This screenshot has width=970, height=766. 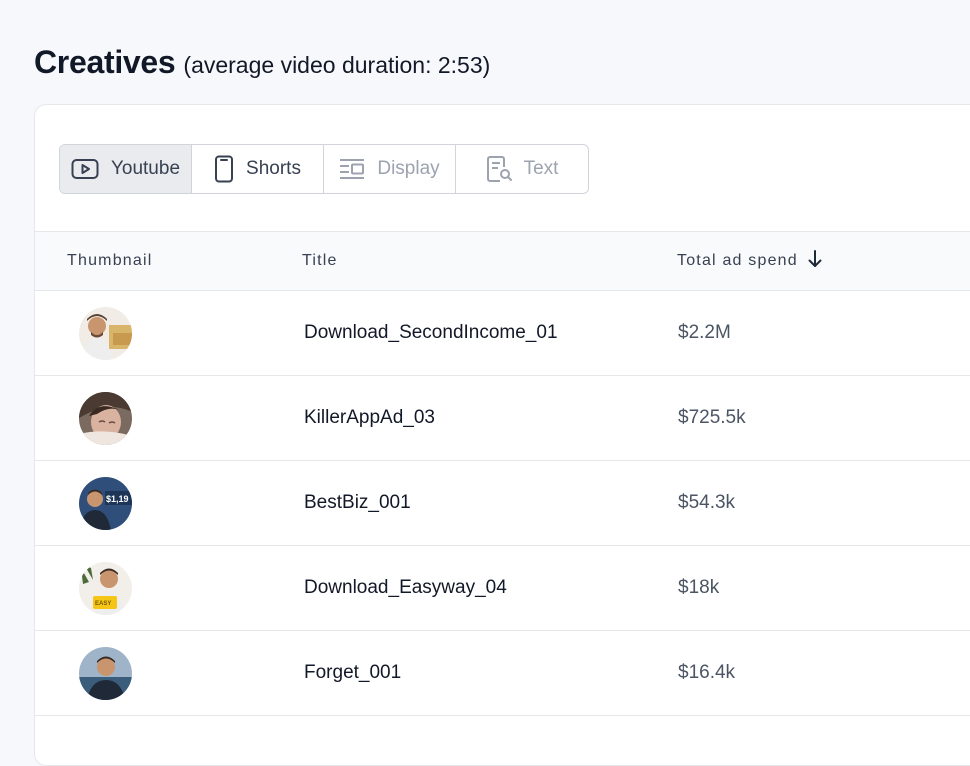 I want to click on page-subtitle: (average video duration: 2:53), so click(x=337, y=65).